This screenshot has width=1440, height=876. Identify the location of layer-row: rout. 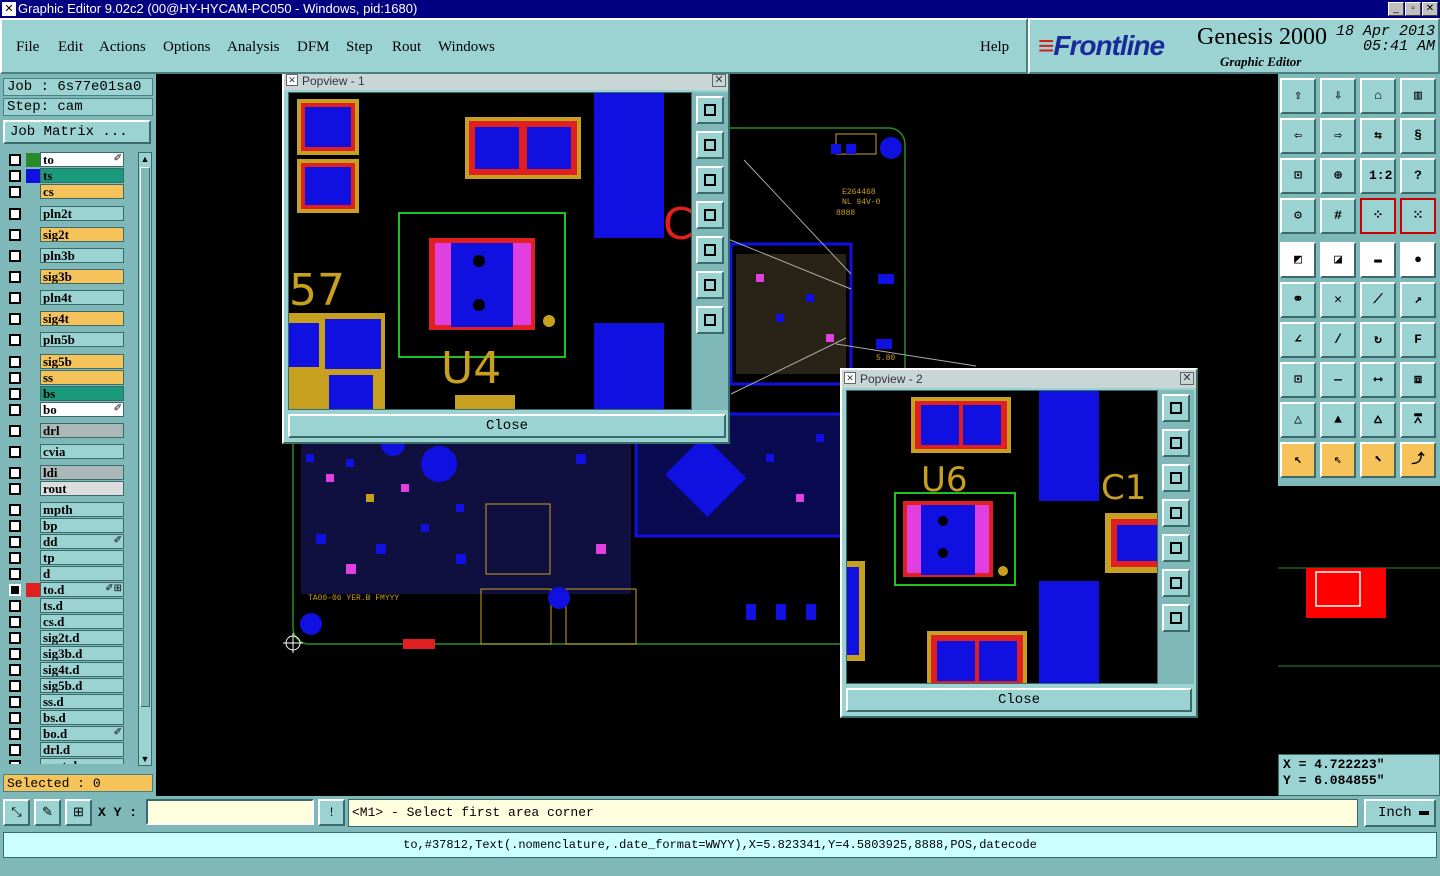
(66, 489).